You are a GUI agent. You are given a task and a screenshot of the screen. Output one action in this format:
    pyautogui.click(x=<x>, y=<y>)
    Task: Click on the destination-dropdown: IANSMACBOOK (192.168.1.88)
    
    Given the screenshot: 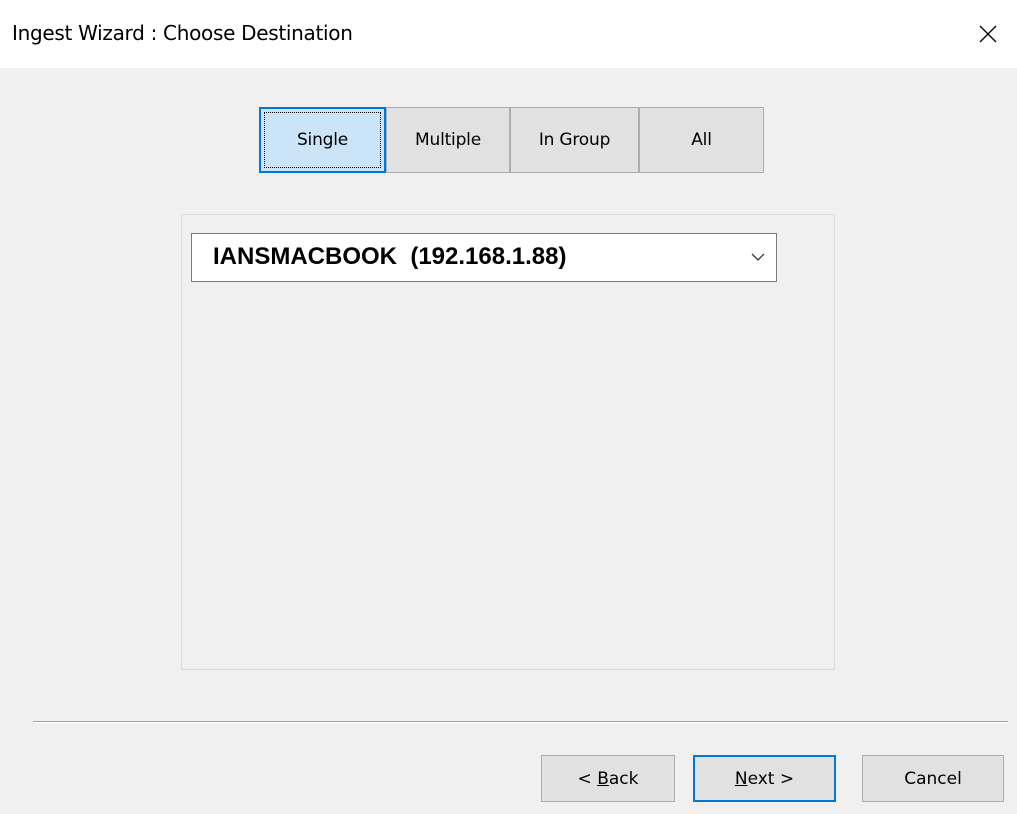 What is the action you would take?
    pyautogui.click(x=484, y=257)
    